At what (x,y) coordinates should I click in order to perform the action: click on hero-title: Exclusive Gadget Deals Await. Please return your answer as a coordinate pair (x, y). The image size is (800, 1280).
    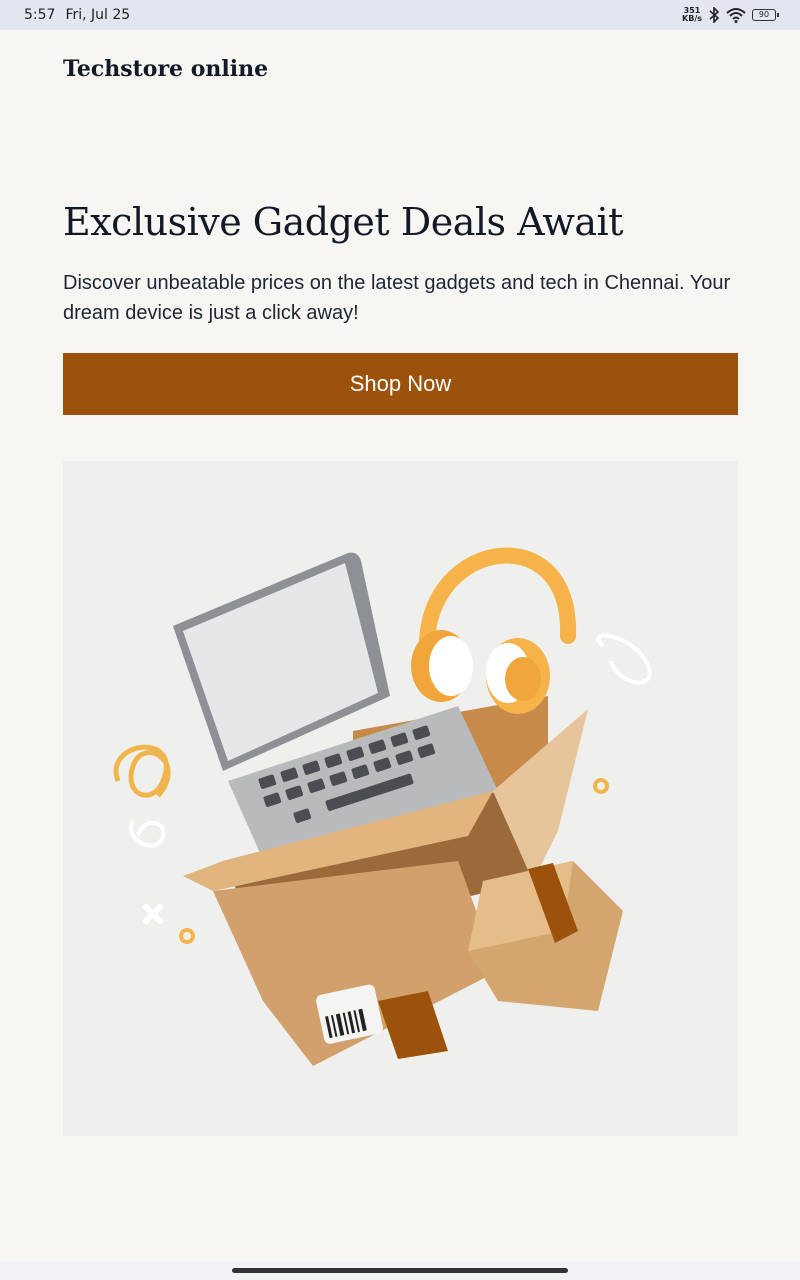
    Looking at the image, I should click on (343, 222).